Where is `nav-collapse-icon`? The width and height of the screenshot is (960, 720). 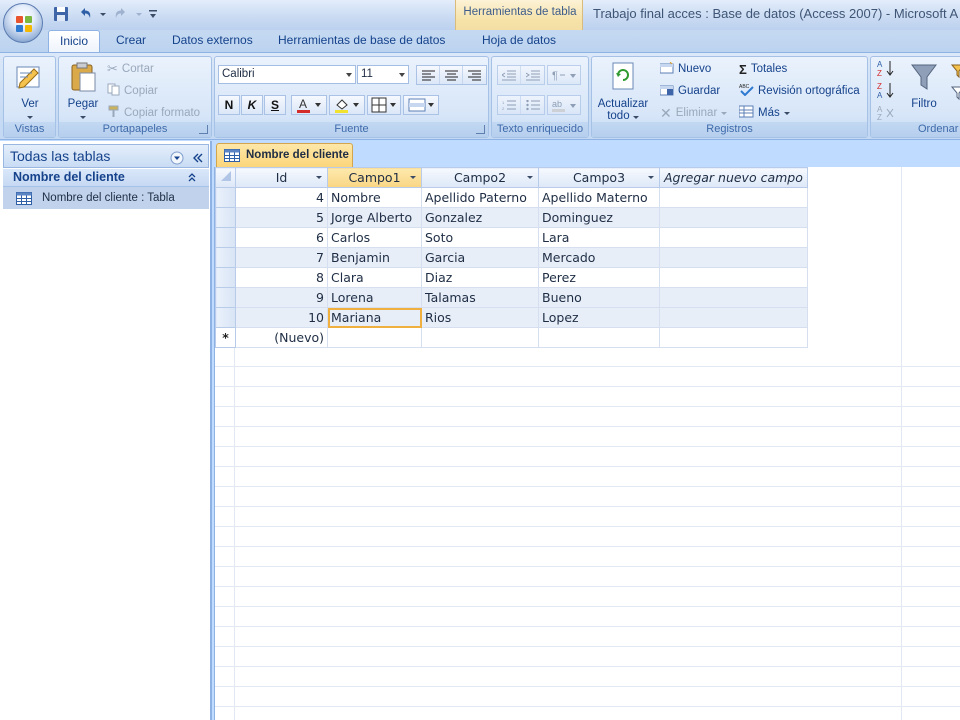 nav-collapse-icon is located at coordinates (198, 156).